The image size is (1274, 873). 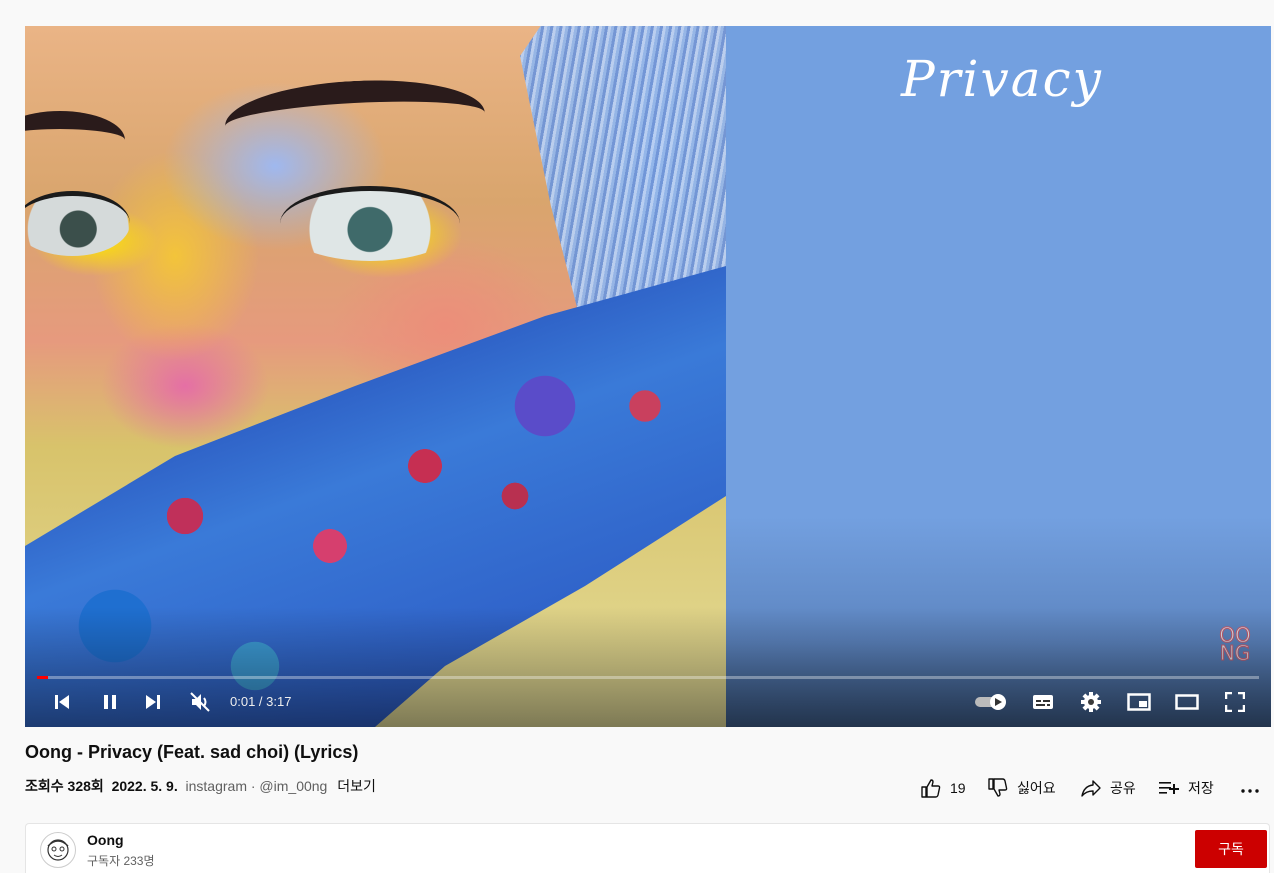 I want to click on theater-mode-icon, so click(x=1187, y=702).